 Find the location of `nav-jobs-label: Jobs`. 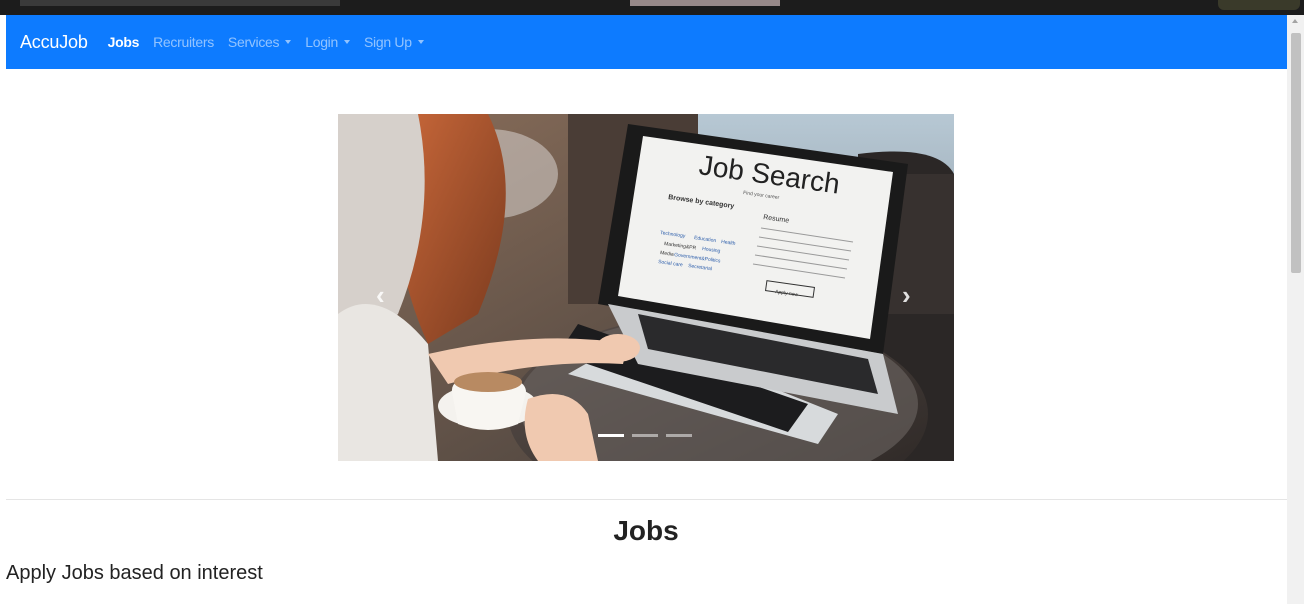

nav-jobs-label: Jobs is located at coordinates (123, 42).